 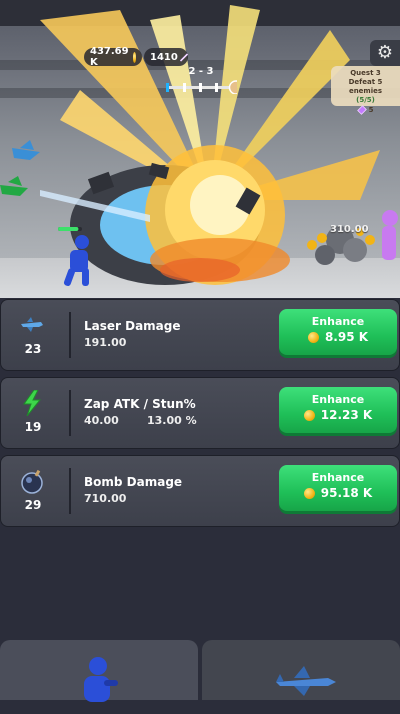 I want to click on explosion-fire, so click(x=200, y=270).